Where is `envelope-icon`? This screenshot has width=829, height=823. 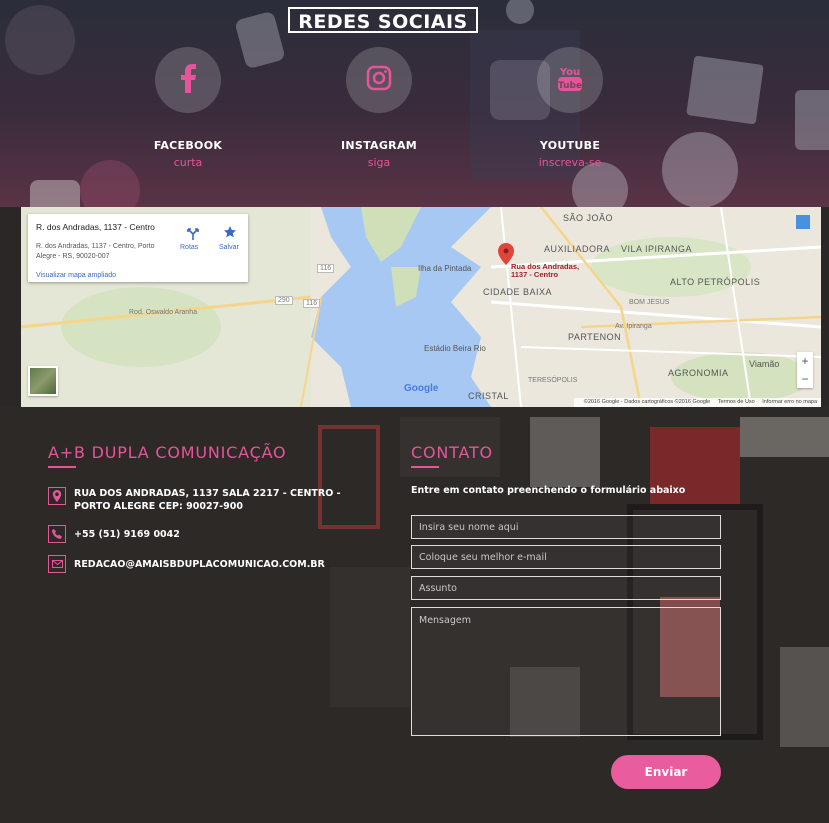
envelope-icon is located at coordinates (57, 564).